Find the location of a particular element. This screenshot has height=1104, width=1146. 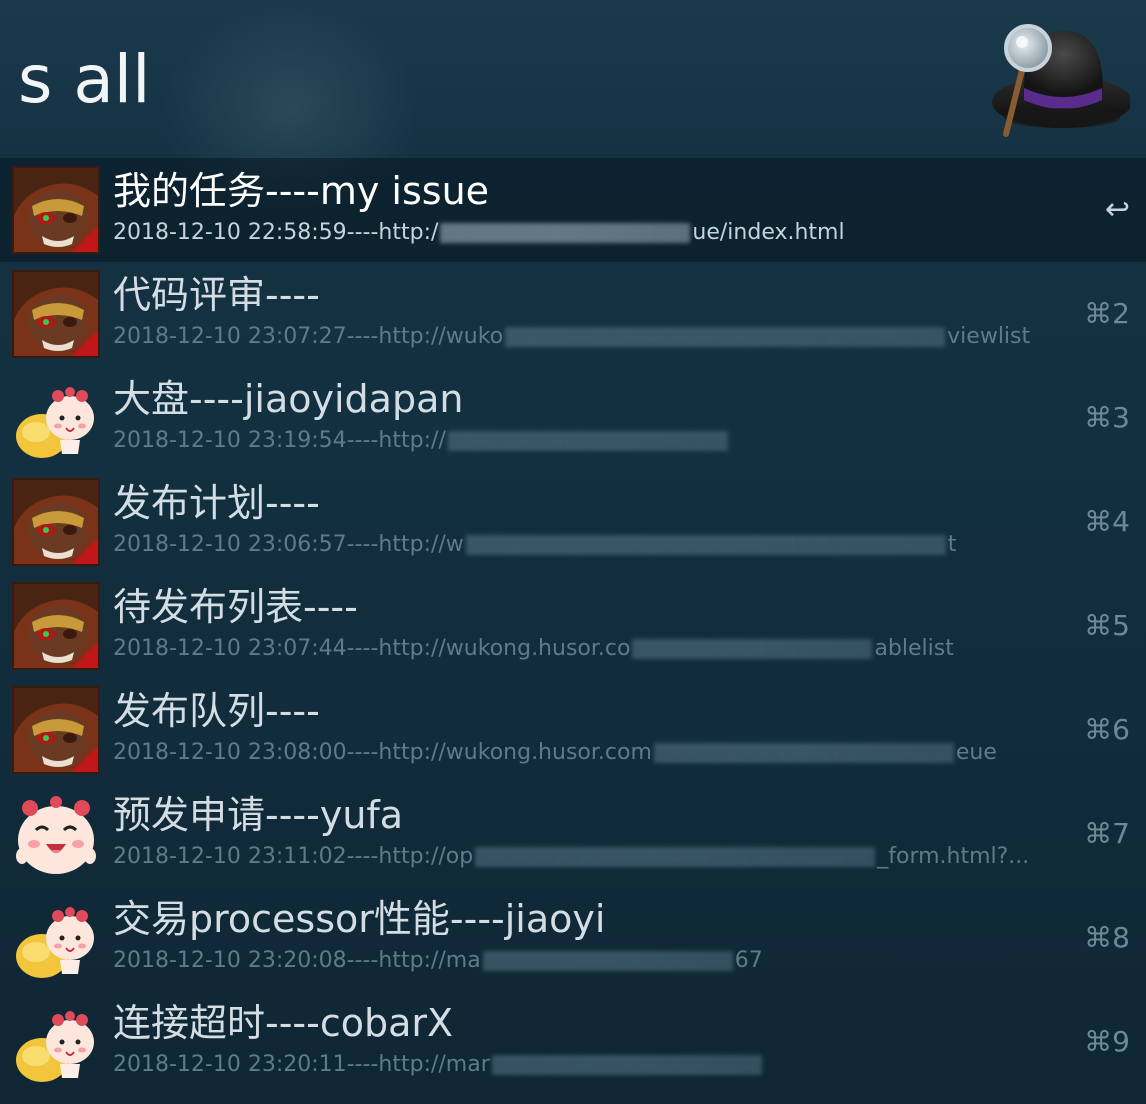

enter-shortcut: ↩ is located at coordinates (1117, 209).